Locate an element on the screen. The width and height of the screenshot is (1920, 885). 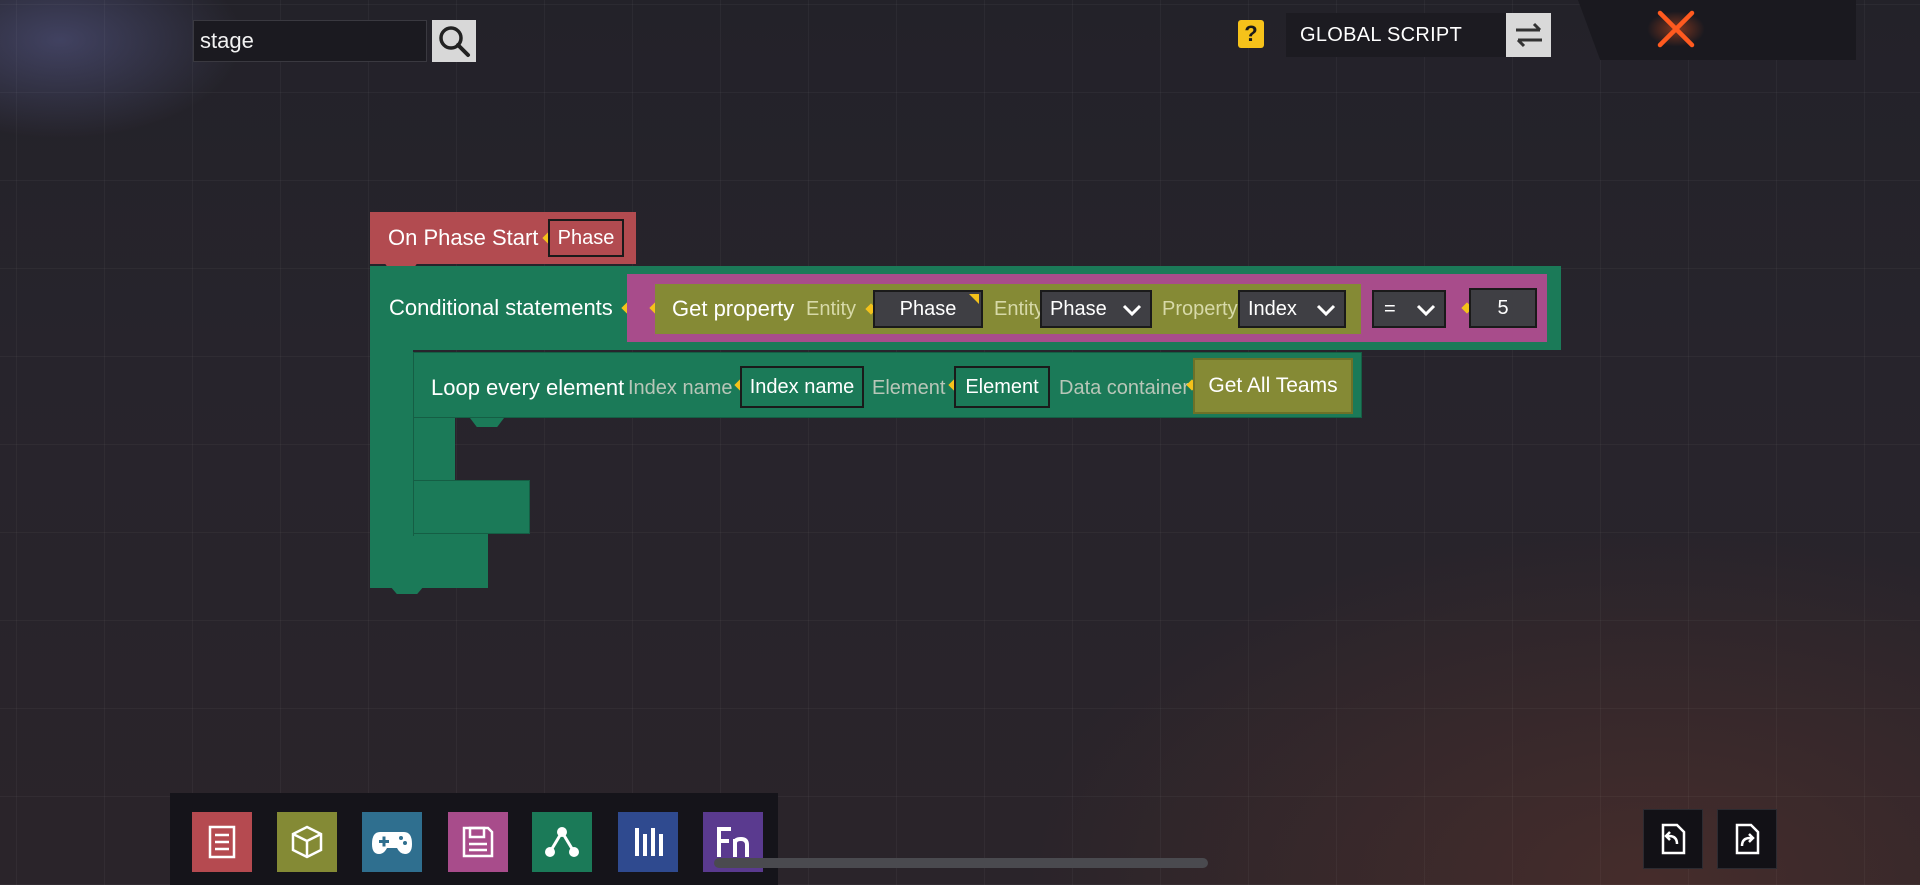
corner-marker is located at coordinates (974, 299).